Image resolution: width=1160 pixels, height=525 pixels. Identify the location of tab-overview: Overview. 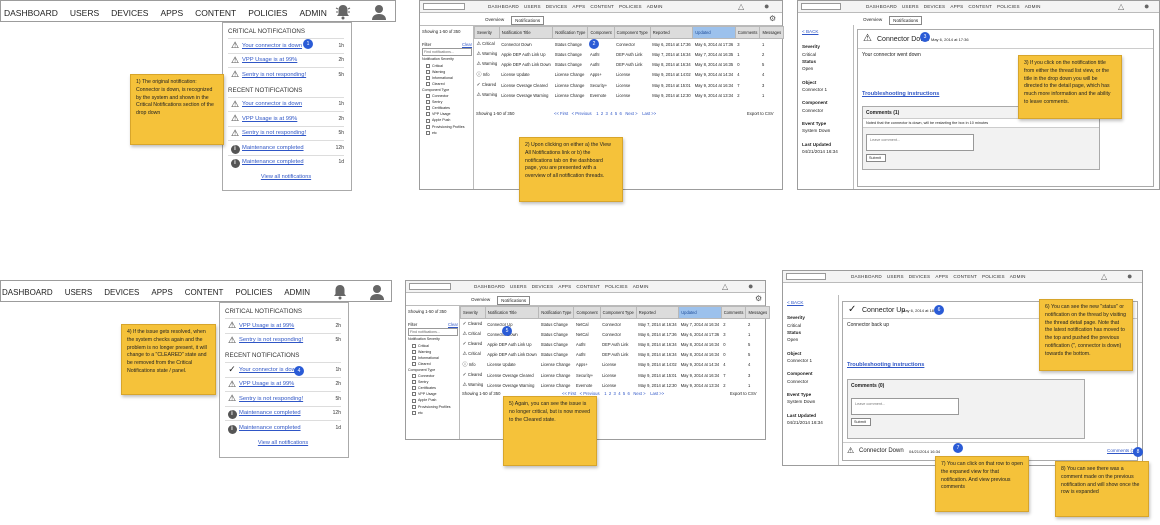
(480, 300).